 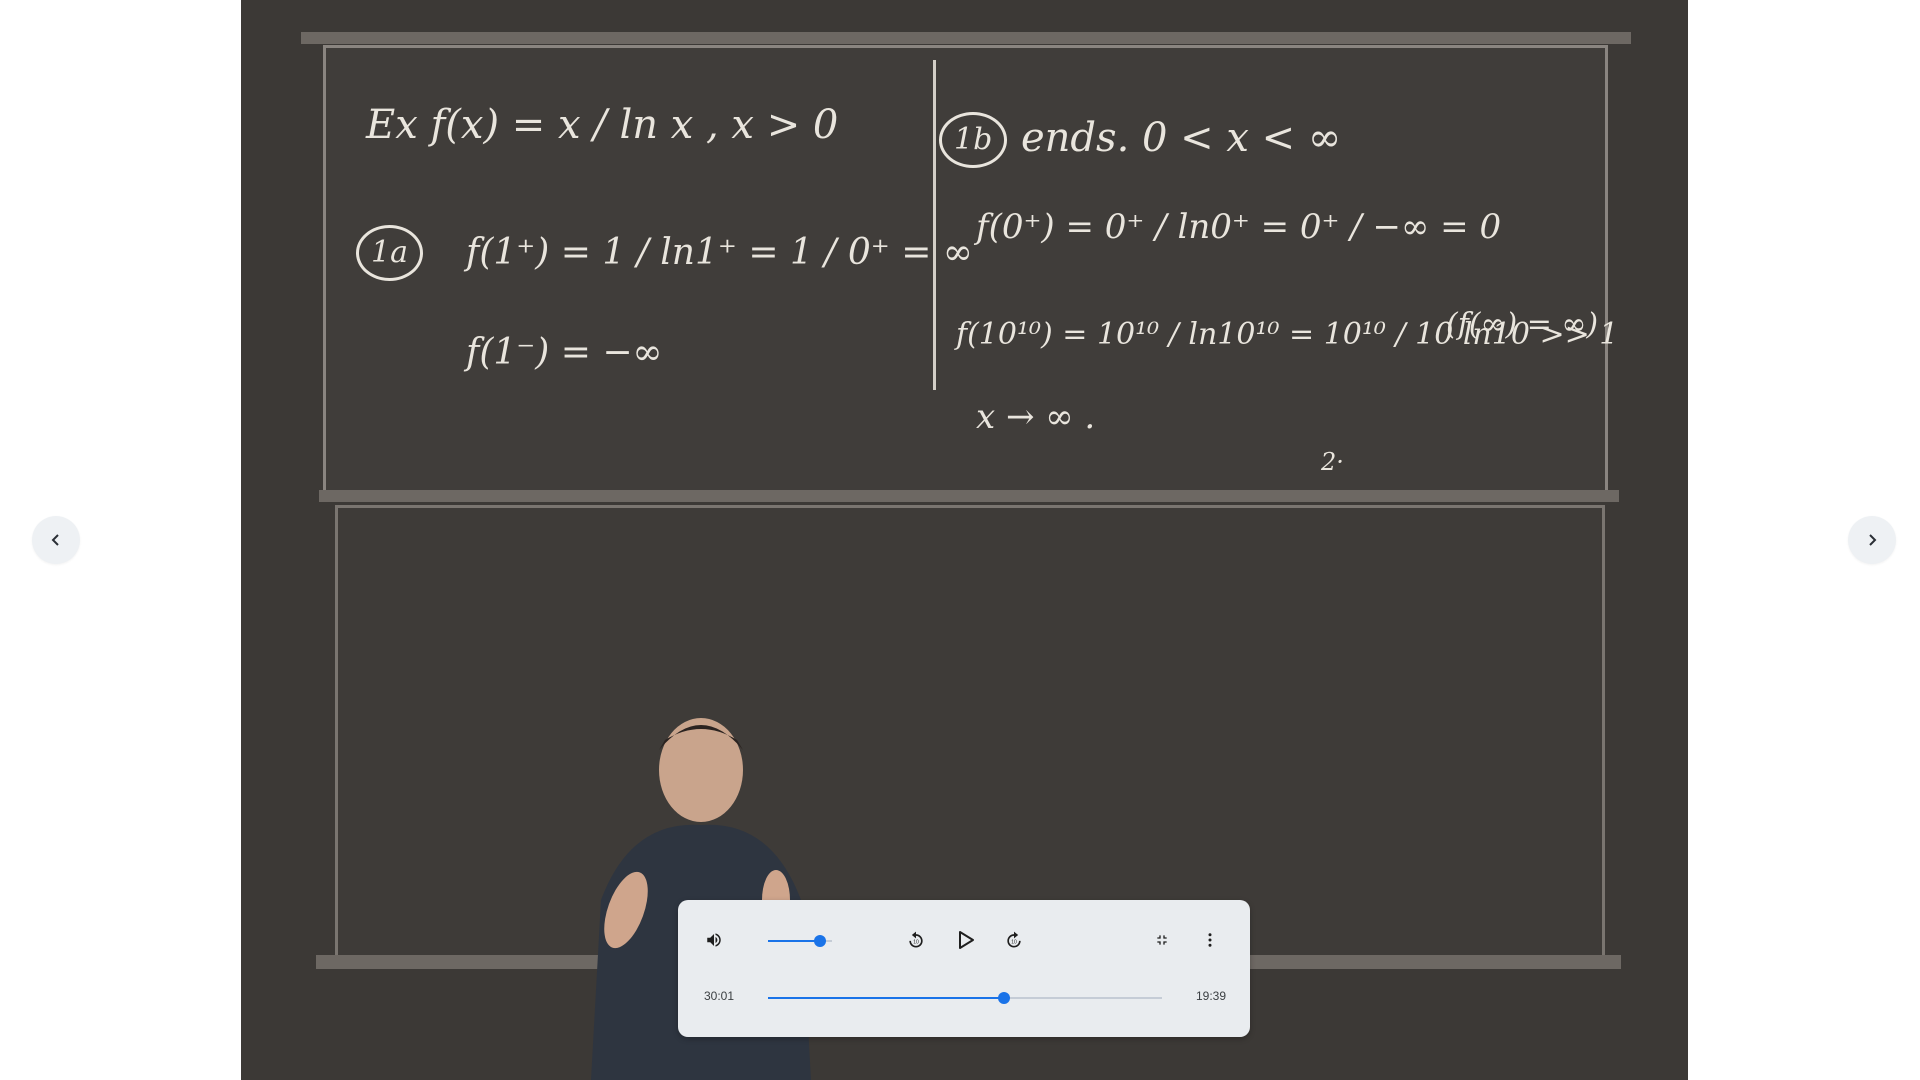 I want to click on step-1a-badge: 1a, so click(x=389, y=253).